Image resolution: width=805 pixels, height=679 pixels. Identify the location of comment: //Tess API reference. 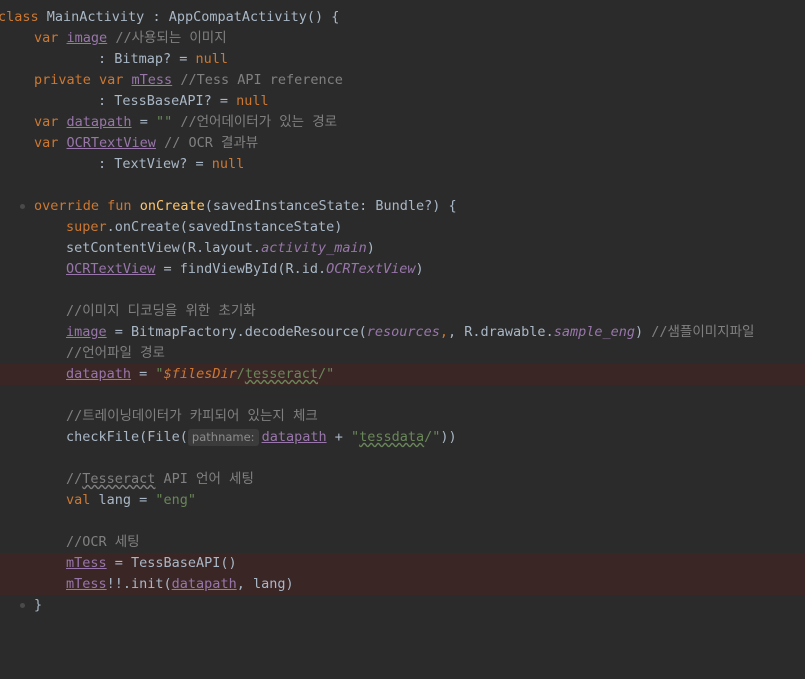
(261, 80).